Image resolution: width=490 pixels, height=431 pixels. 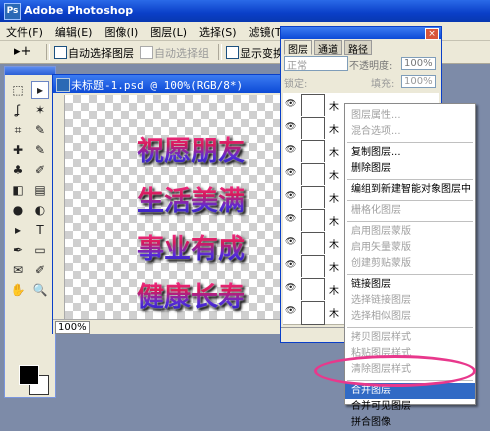 What do you see at coordinates (22, 51) in the screenshot?
I see `move-tool-preset-icon: ▸+` at bounding box center [22, 51].